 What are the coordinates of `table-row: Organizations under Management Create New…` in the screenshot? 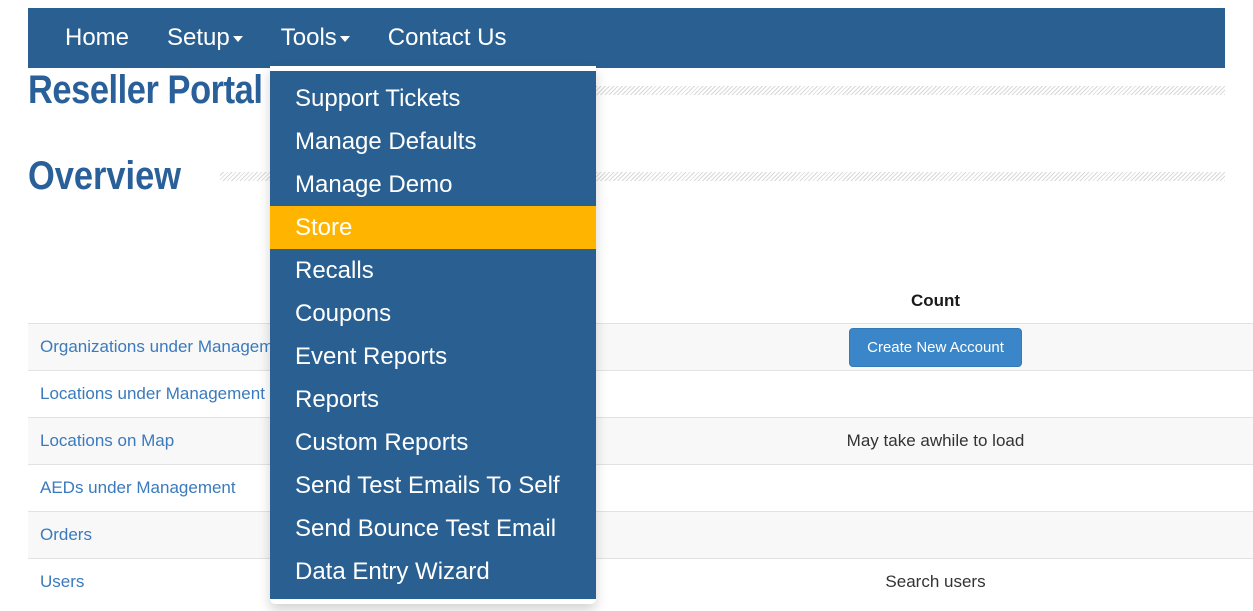 It's located at (640, 347).